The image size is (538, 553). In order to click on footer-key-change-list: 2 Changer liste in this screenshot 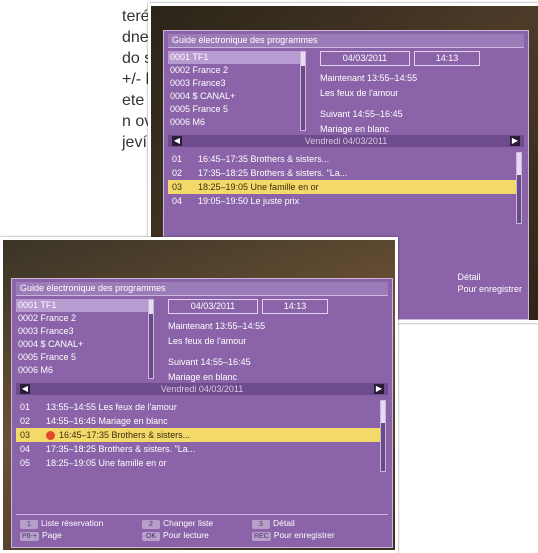, I will do `click(177, 523)`.